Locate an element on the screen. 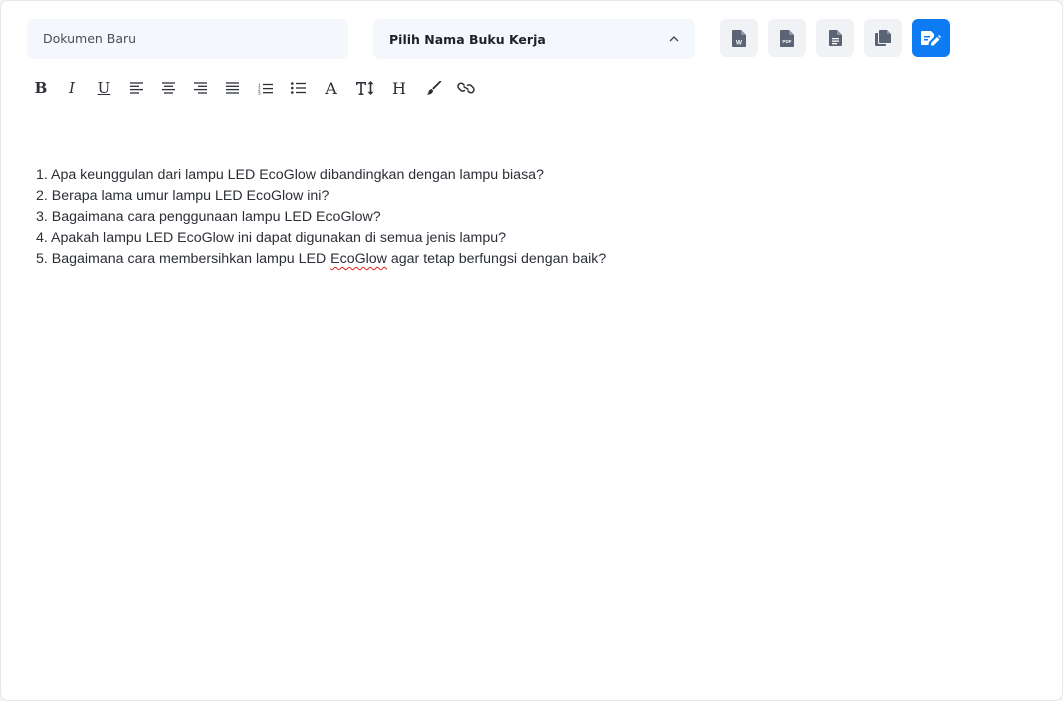 The image size is (1063, 701). workbook-select: Pilih Nama Buku Kerja is located at coordinates (534, 39).